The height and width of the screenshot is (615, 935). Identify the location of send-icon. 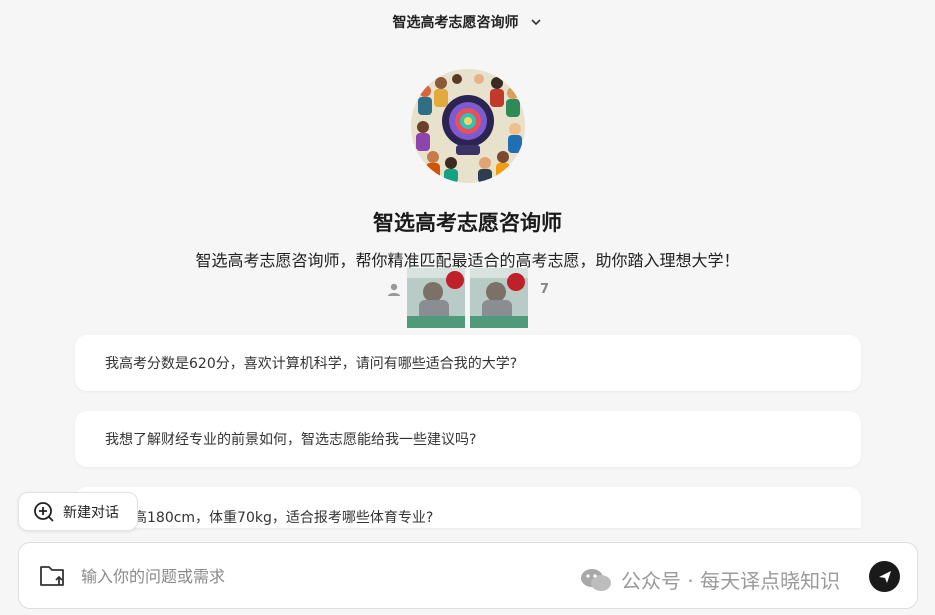
(884, 576).